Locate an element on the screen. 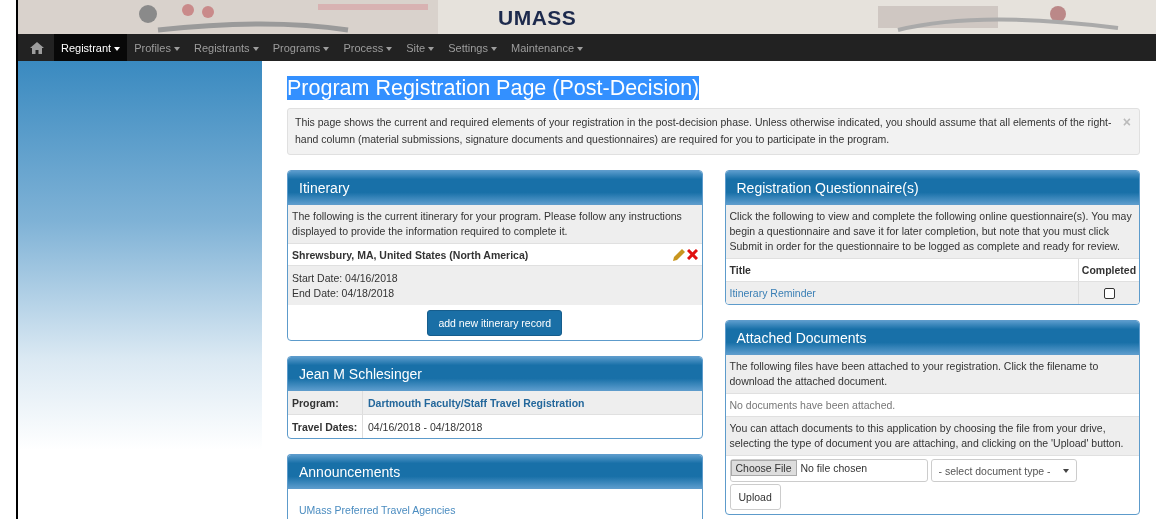 The height and width of the screenshot is (519, 1156). intro-text: Click the following to view and complete the following online questionnaire(s). You may begin a questionnaire and save it for later completion, but note that you must click Submit in order for the questionnaire to be logged as complete and ready for review. is located at coordinates (930, 231).